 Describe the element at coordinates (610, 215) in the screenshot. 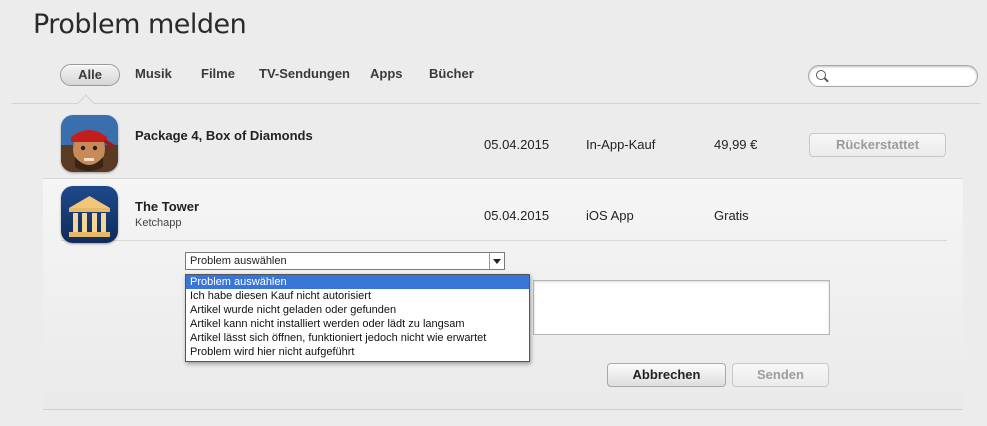

I see `purchase-type: iOS App` at that location.